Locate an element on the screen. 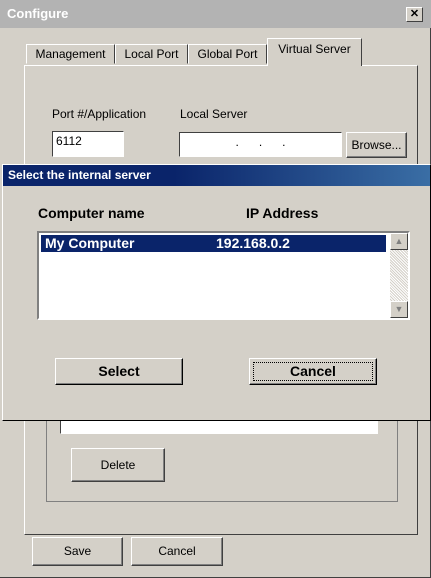 The image size is (431, 578). port-label: Port #/Application is located at coordinates (99, 114).